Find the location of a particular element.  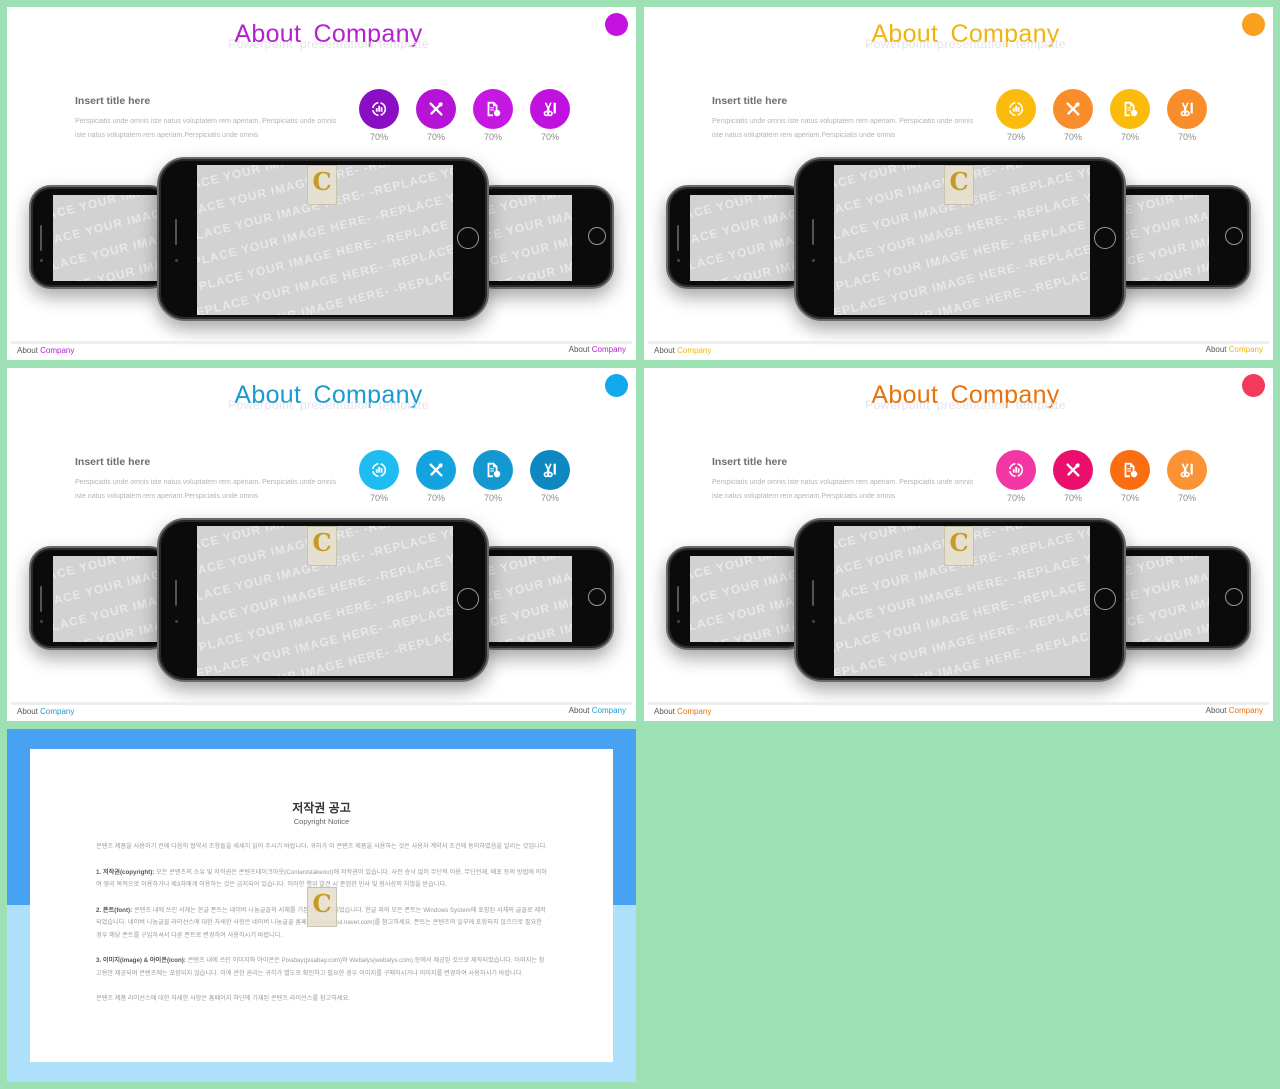

logo-badge: C is located at coordinates (322, 546).